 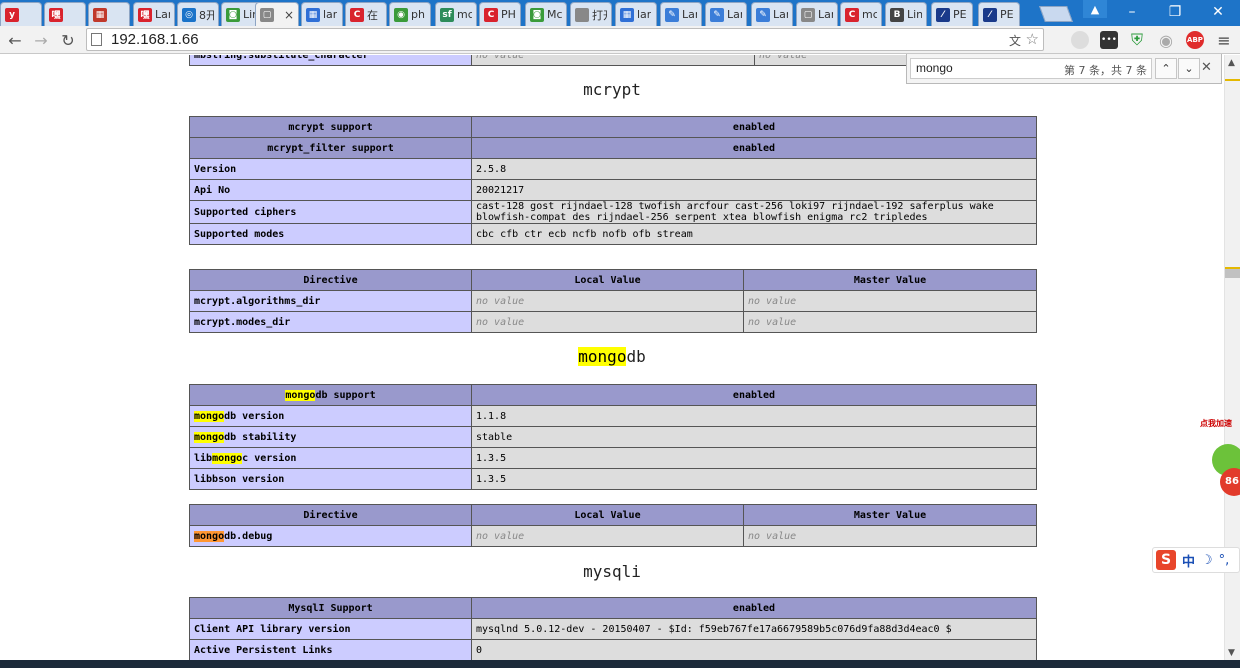 I want to click on find-input: mongo 第 7 条，共 7 条, so click(x=1031, y=68).